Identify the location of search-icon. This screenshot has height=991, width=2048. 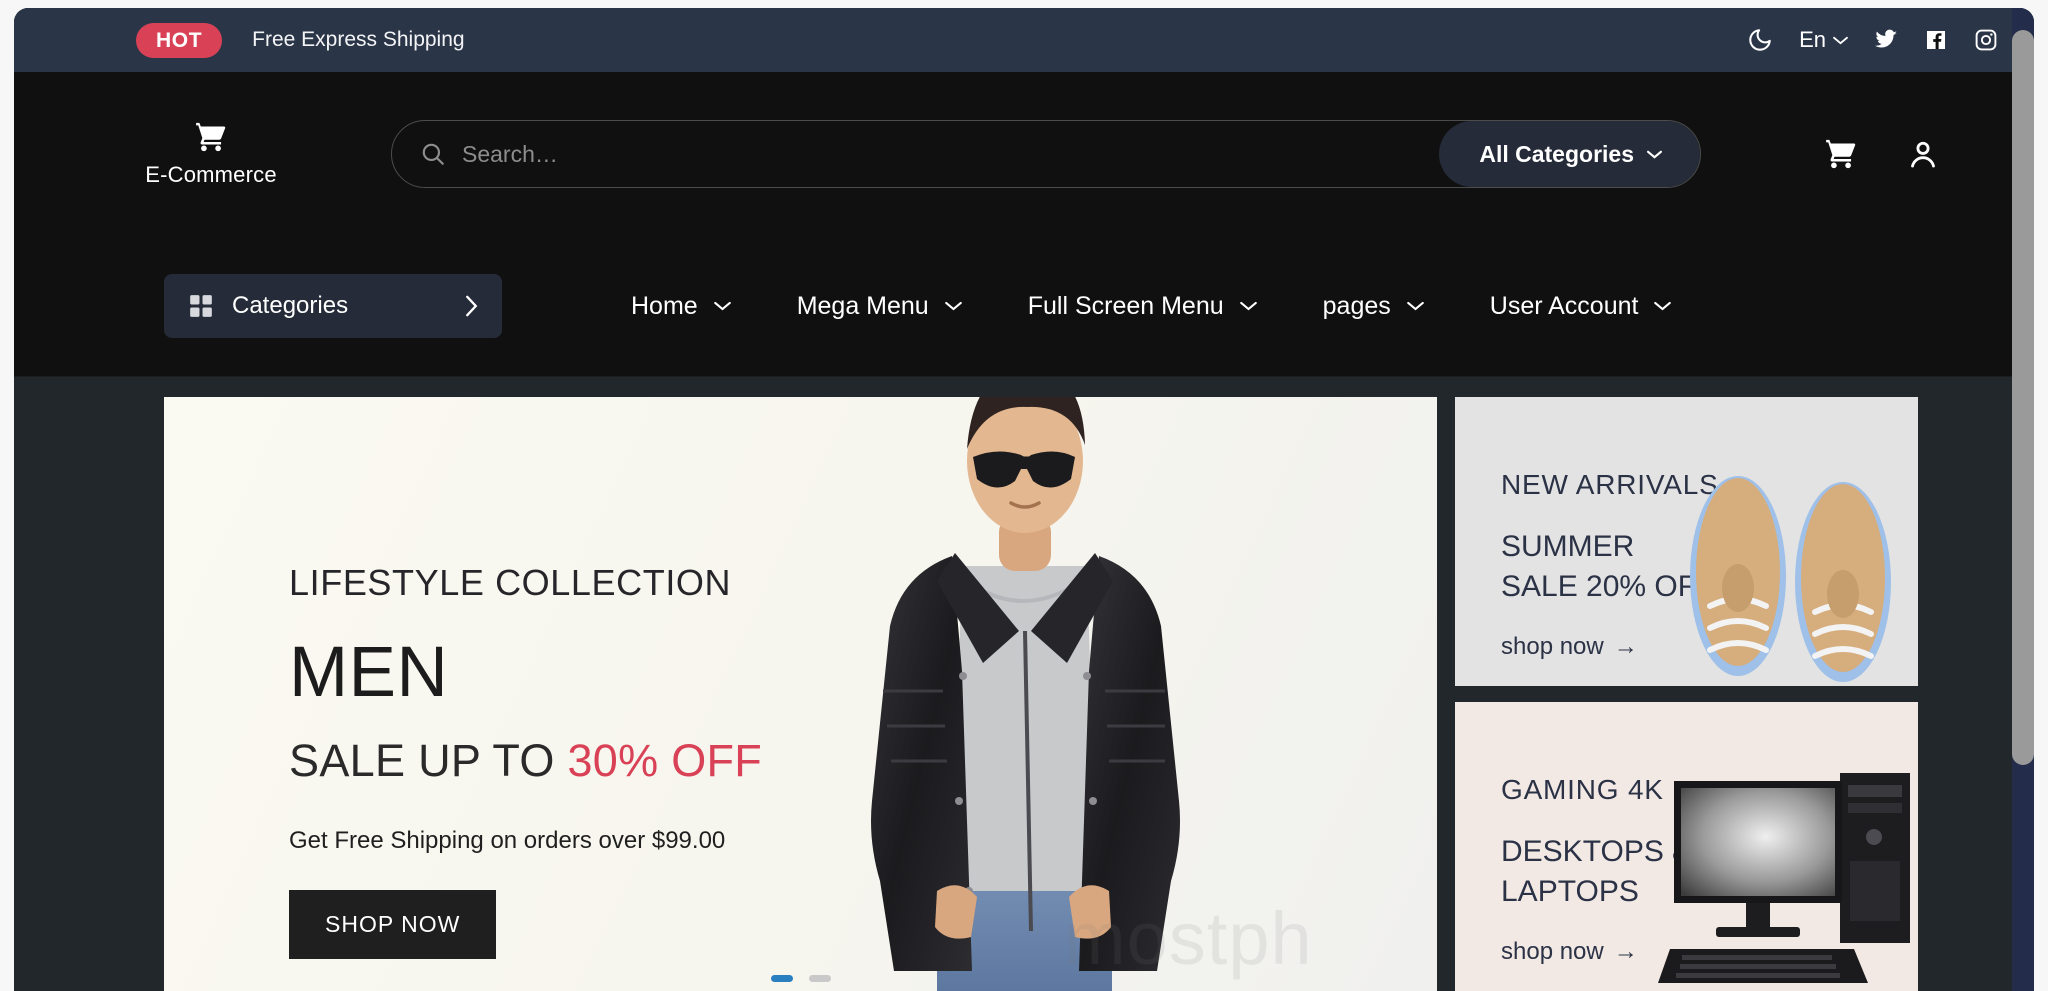
(433, 154).